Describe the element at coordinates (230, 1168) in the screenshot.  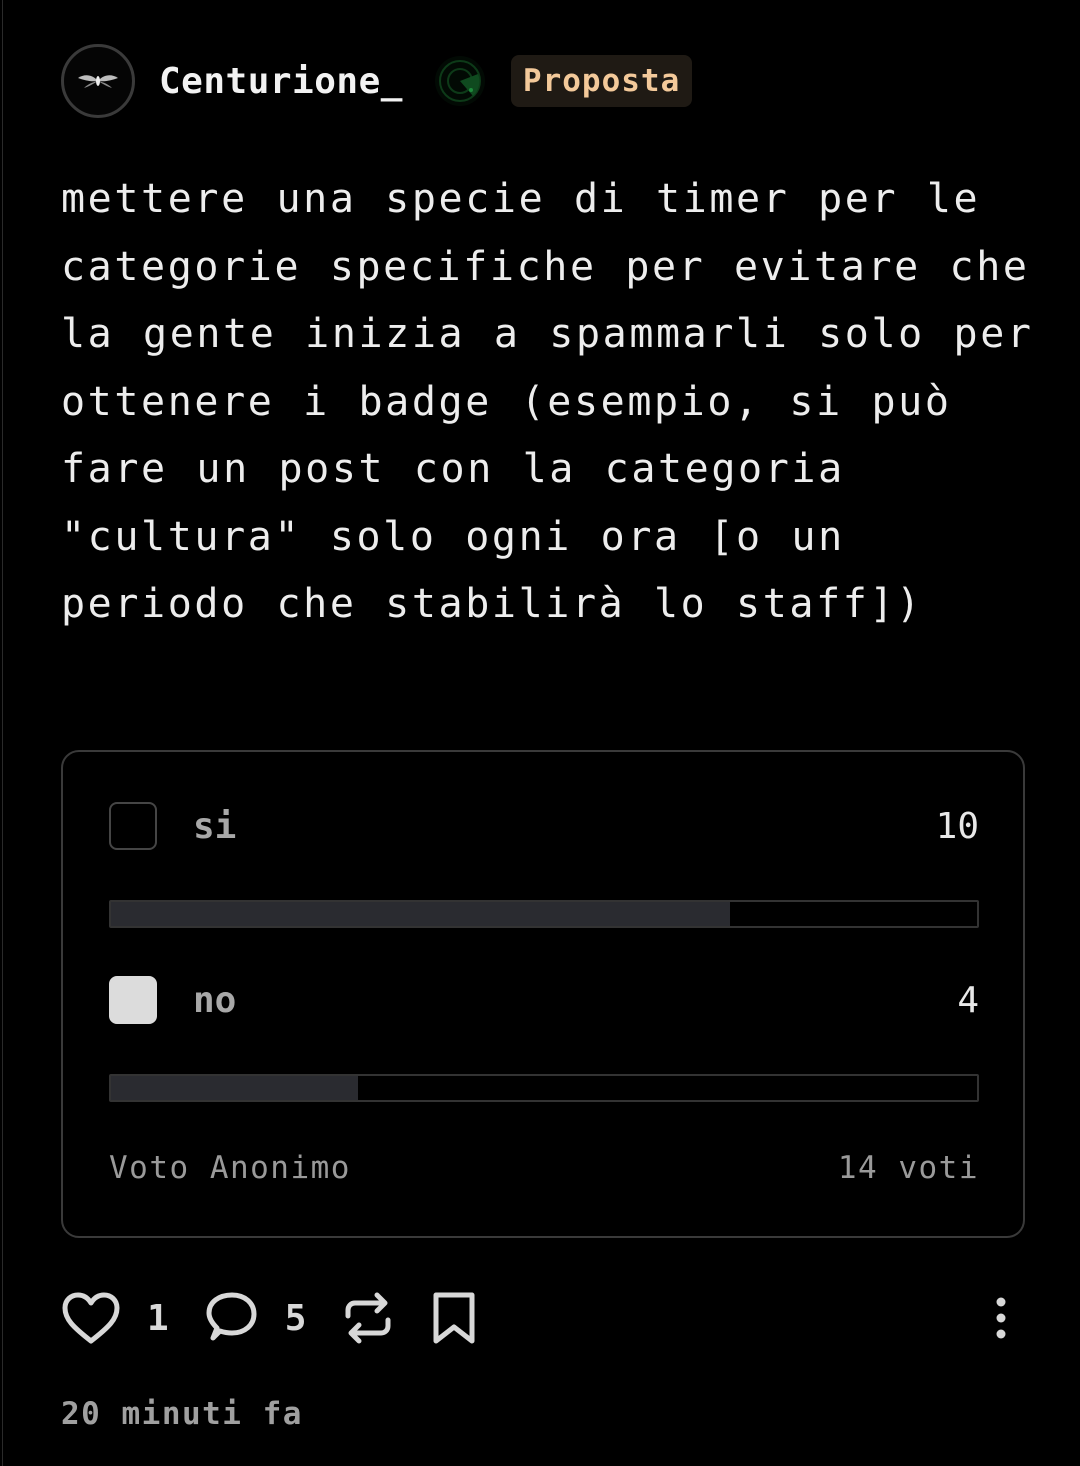
I see `poll-mode-label: Voto Anonimo` at that location.